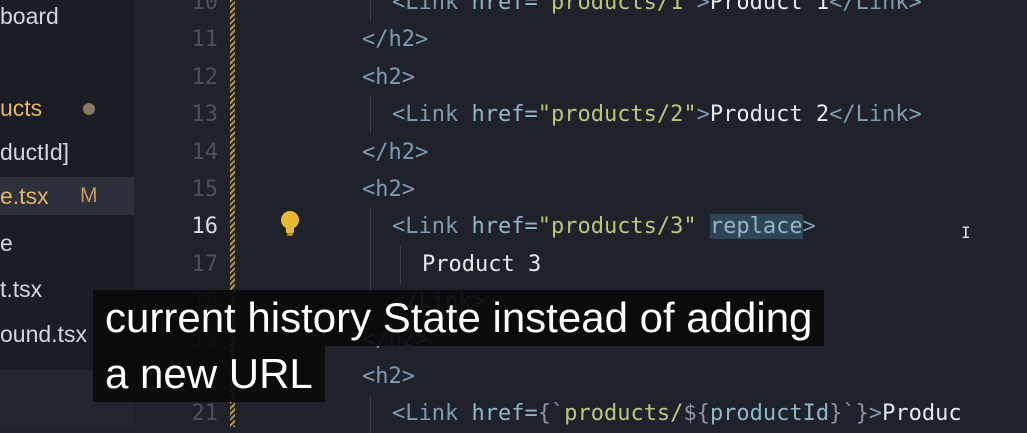 The height and width of the screenshot is (433, 1027). What do you see at coordinates (459, 318) in the screenshot?
I see `subtitle-line-1: current history State instead of adding` at bounding box center [459, 318].